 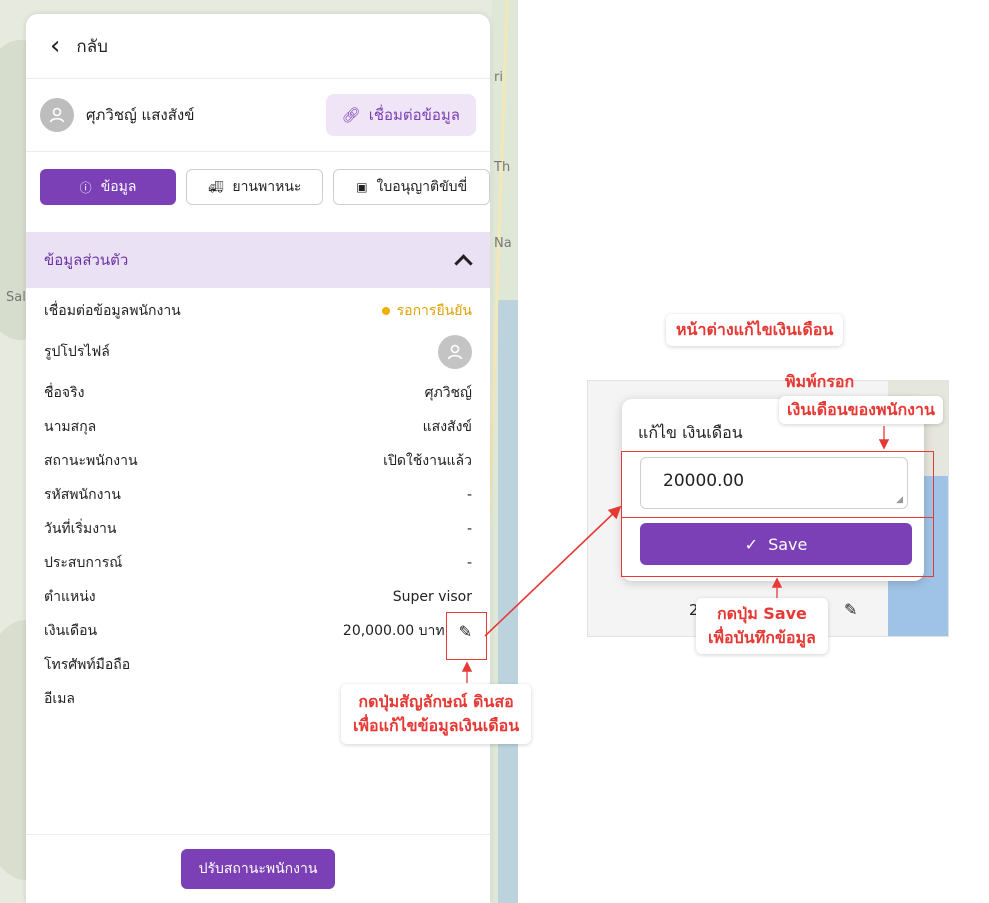 What do you see at coordinates (762, 637) in the screenshot?
I see `callout-text: เพื่อบันทึกข้อมูล` at bounding box center [762, 637].